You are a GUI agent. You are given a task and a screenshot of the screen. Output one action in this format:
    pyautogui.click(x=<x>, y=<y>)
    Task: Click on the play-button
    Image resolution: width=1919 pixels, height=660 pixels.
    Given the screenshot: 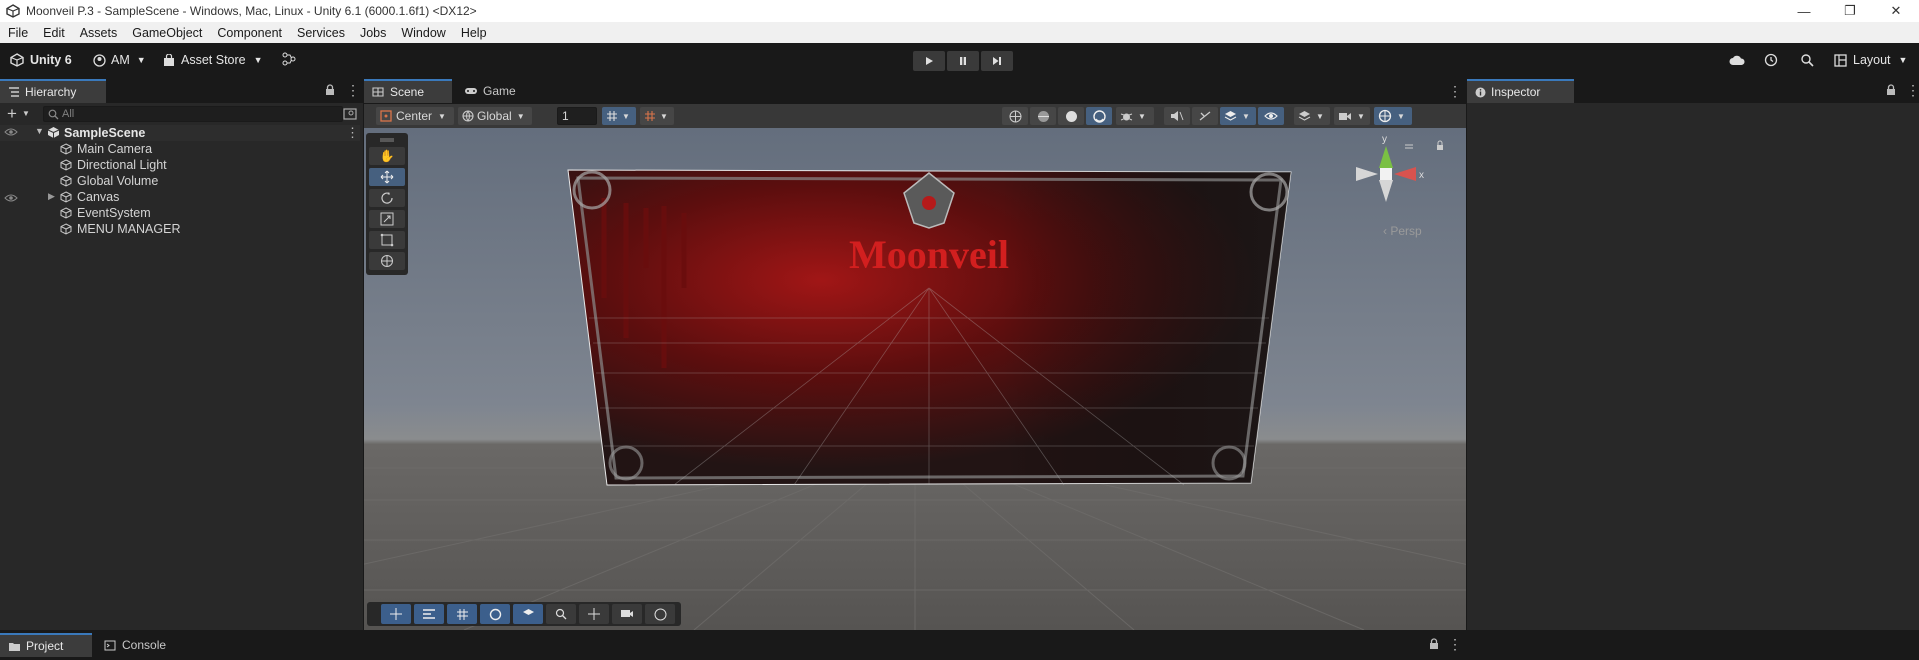 What is the action you would take?
    pyautogui.click(x=929, y=61)
    